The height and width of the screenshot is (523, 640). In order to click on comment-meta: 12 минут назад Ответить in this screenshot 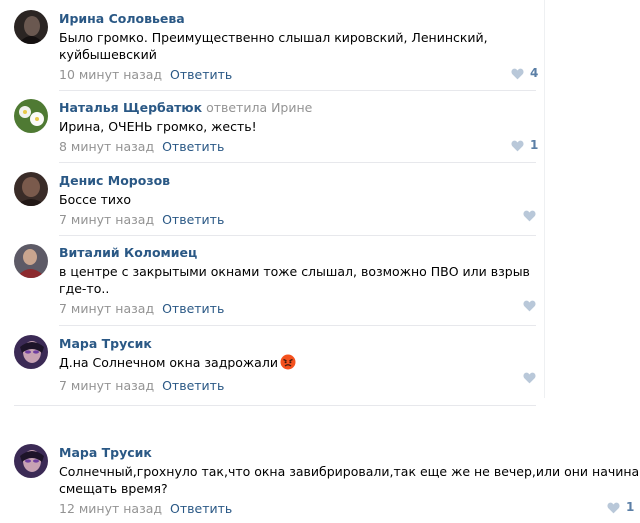, I will do `click(349, 508)`.